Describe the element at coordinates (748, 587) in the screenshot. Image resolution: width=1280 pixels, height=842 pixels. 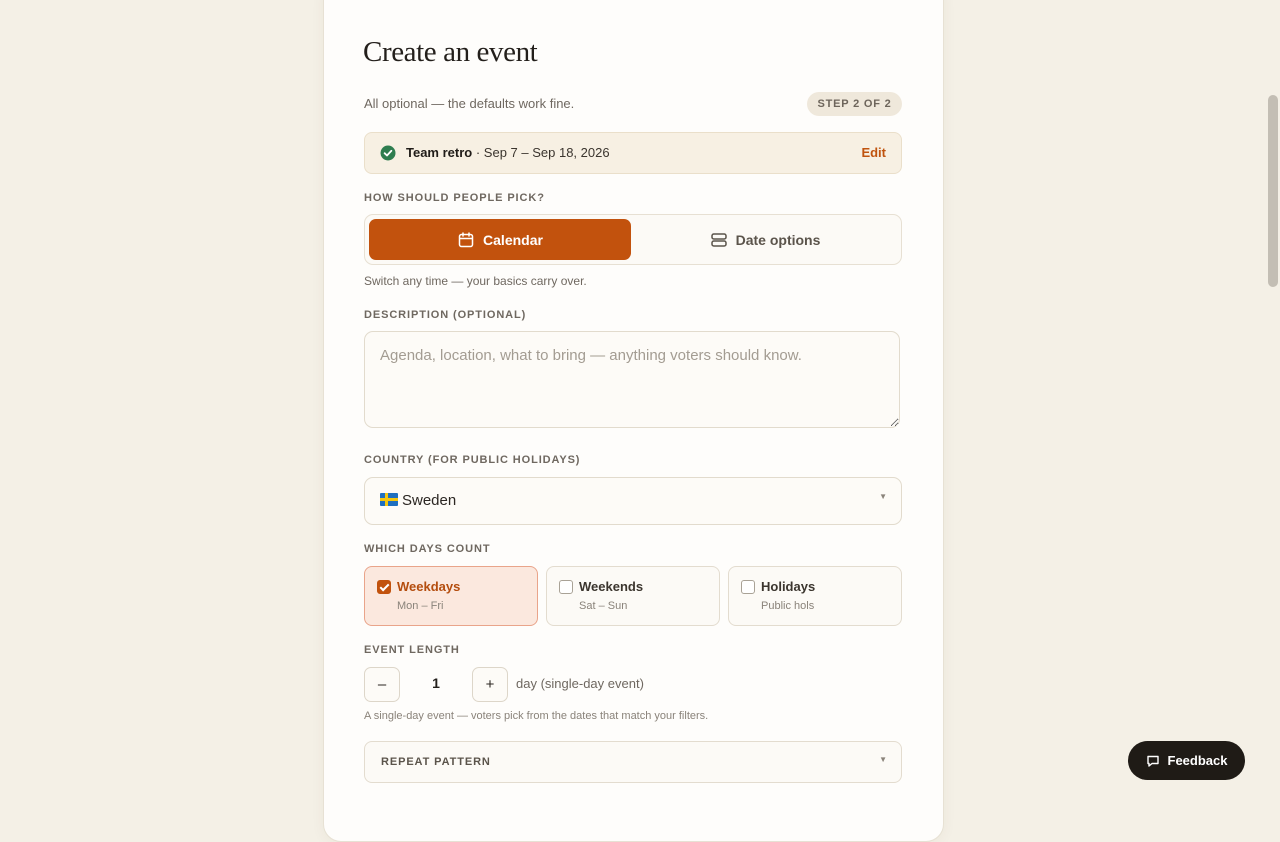
I see `holidays-checkbox` at that location.